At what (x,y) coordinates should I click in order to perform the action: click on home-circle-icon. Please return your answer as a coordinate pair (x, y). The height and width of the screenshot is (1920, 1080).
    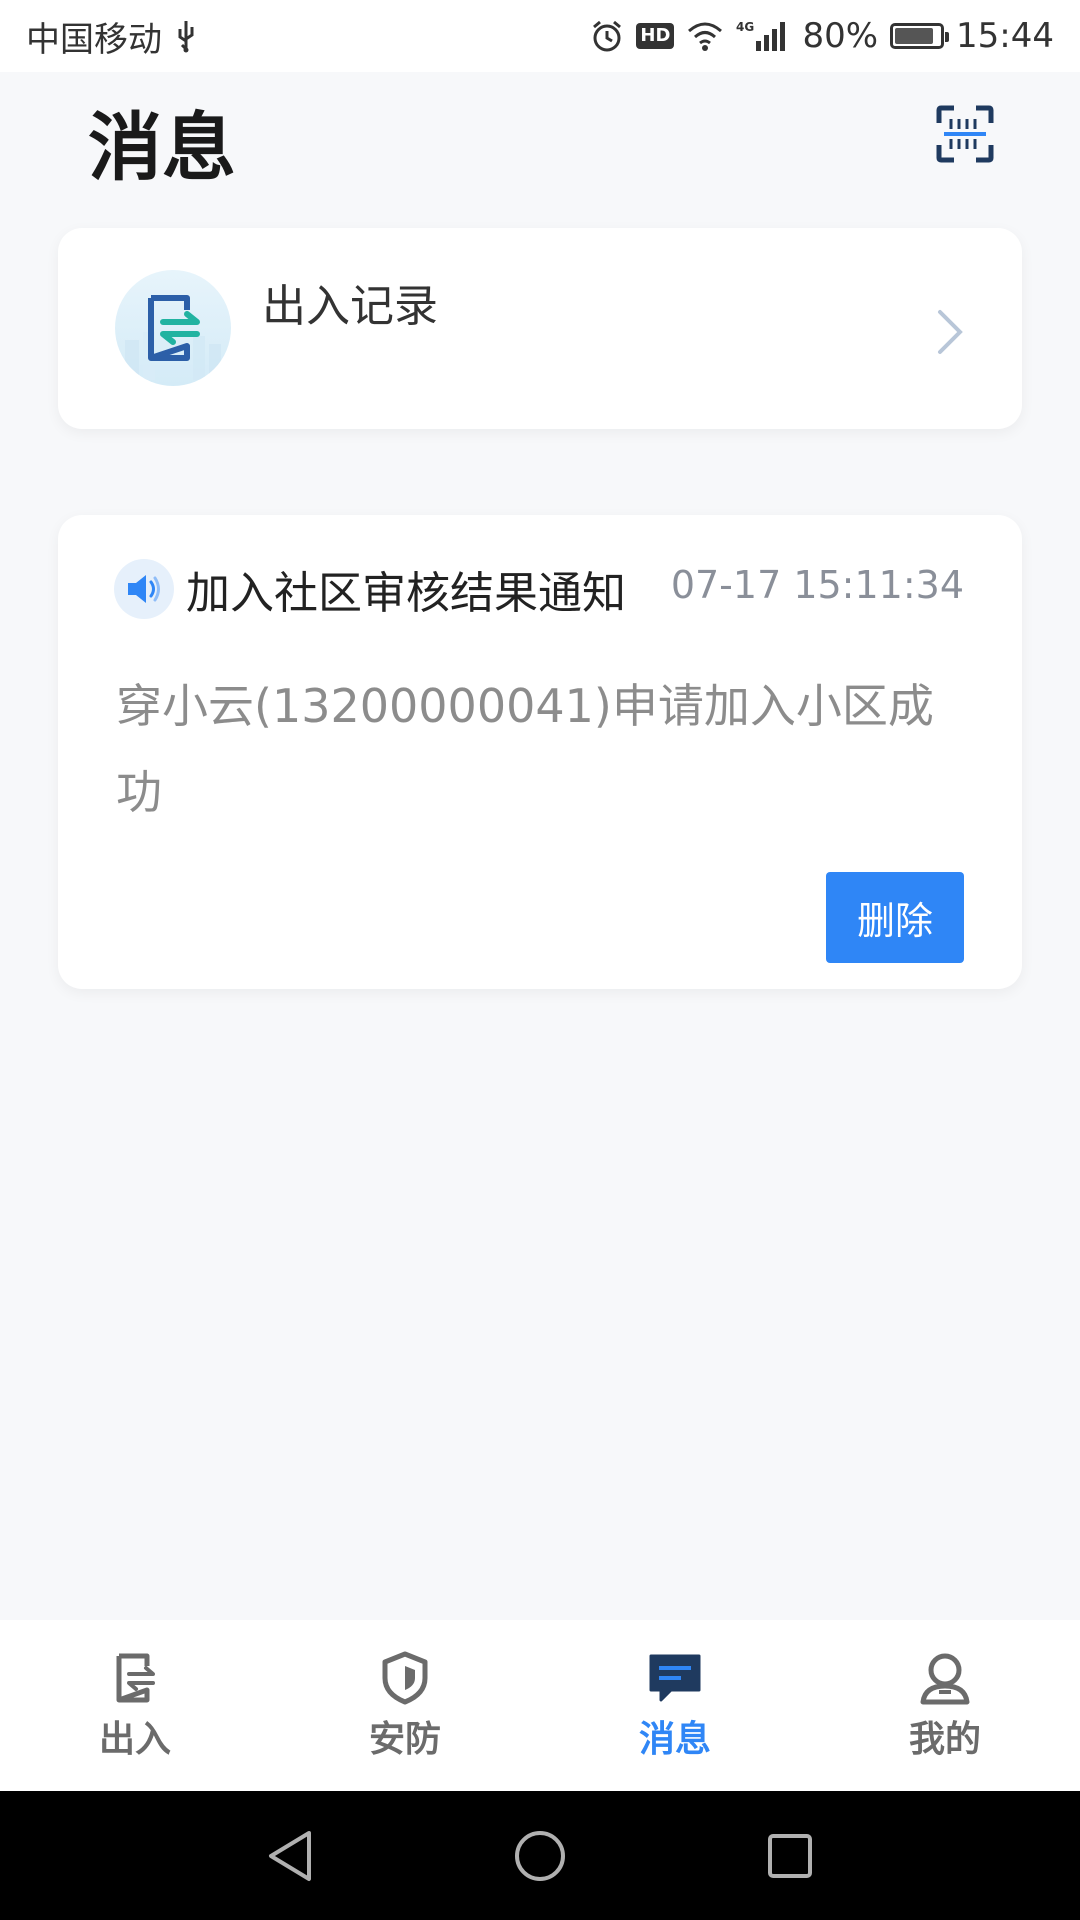
    Looking at the image, I should click on (540, 1855).